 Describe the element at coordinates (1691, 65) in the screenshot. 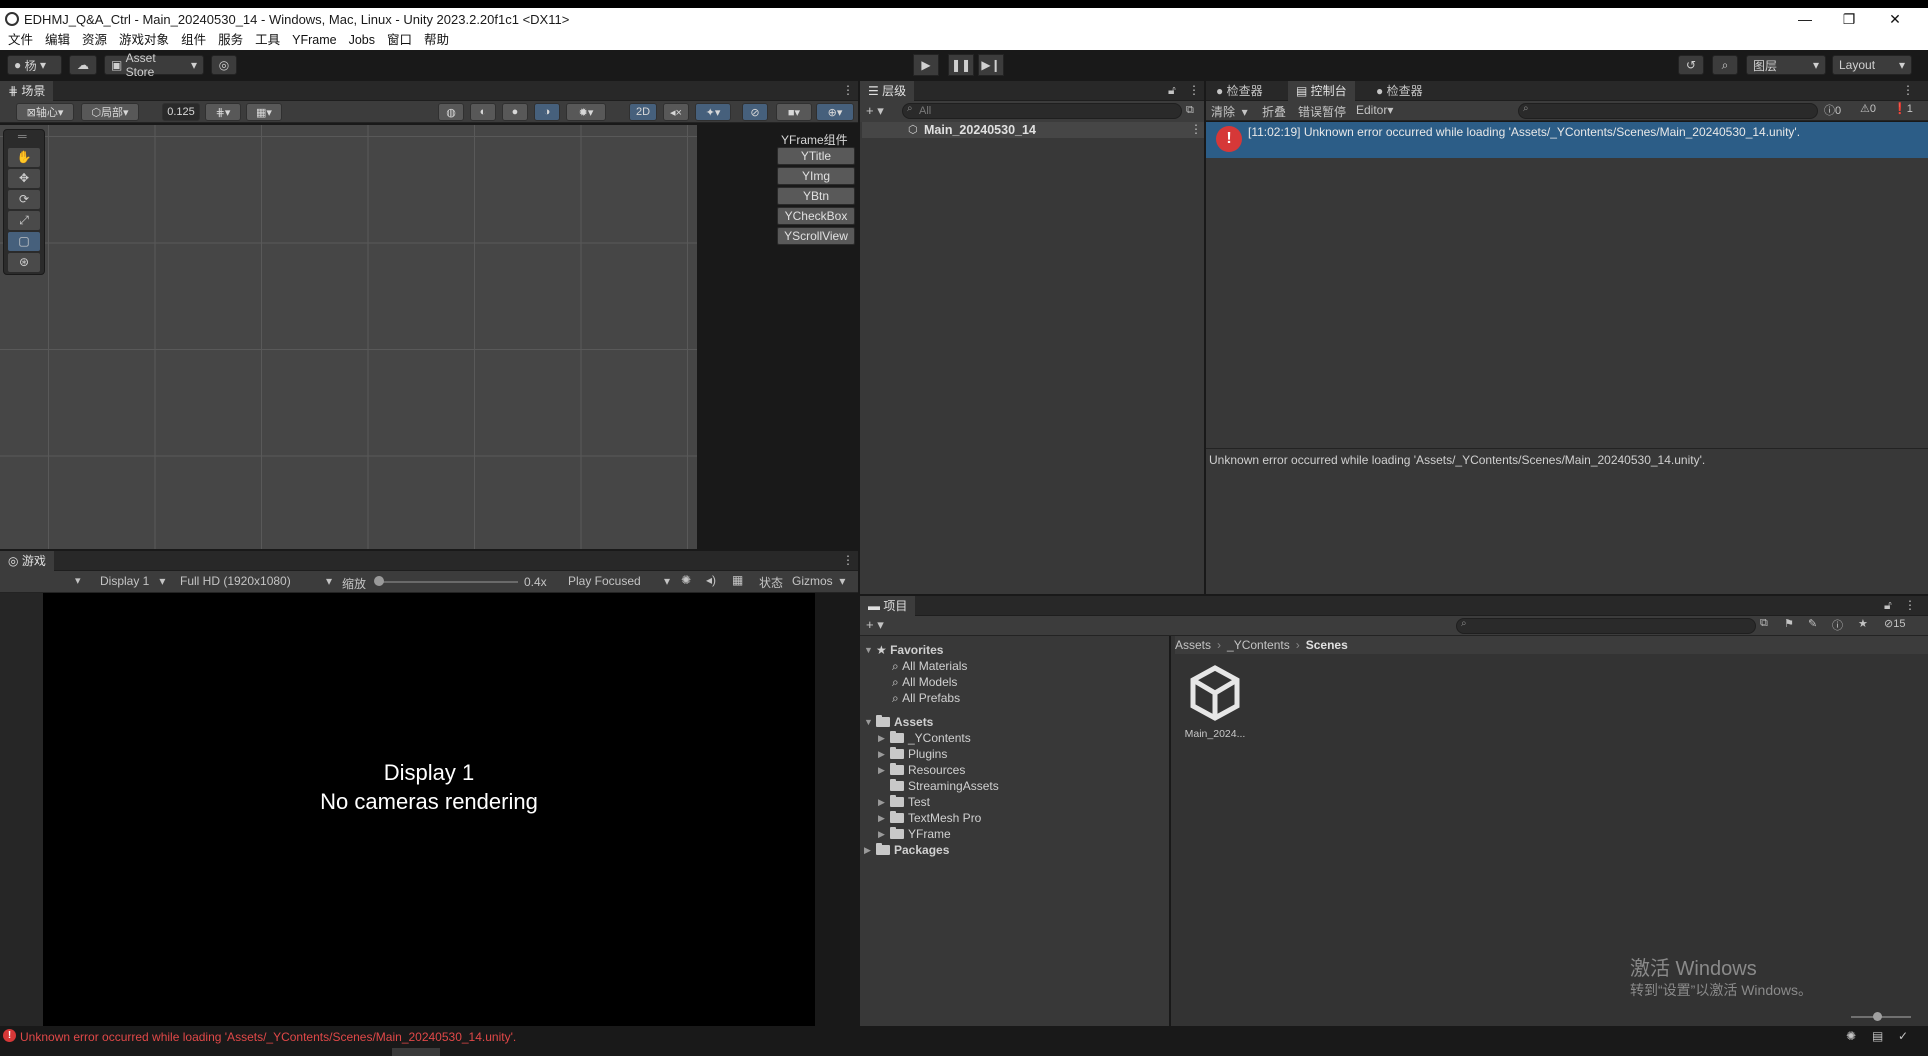

I see `undo-history-button: ↺` at that location.